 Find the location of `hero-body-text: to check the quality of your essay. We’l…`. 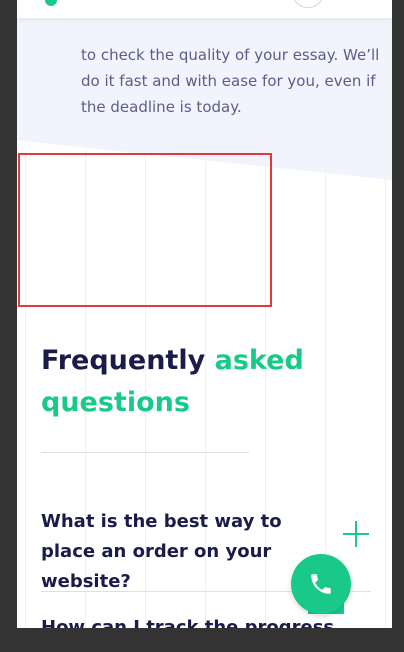

hero-body-text: to check the quality of your essay. We’l… is located at coordinates (230, 81).